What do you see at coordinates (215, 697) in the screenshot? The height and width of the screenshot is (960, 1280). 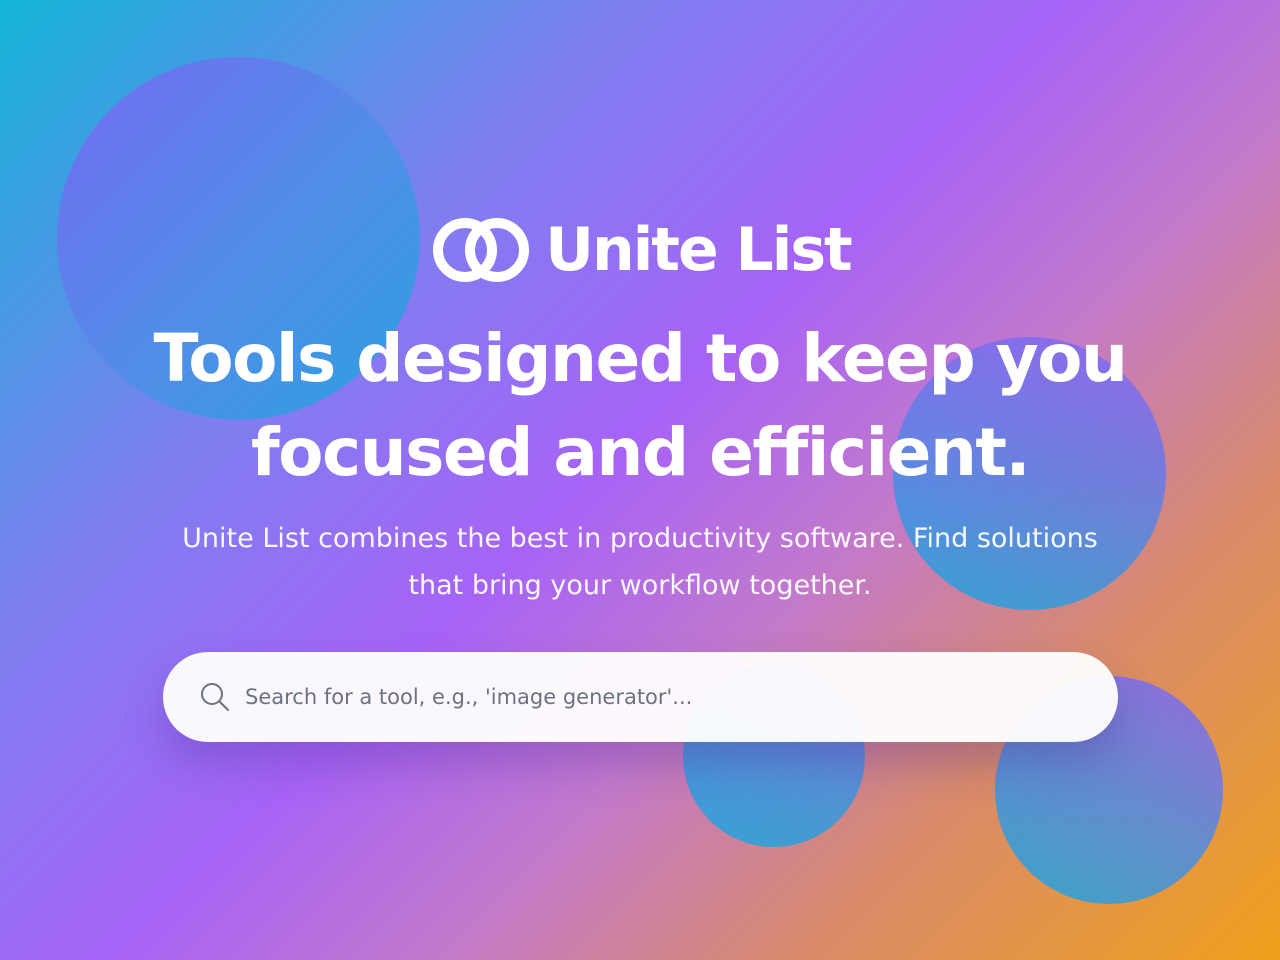 I see `search-icon` at bounding box center [215, 697].